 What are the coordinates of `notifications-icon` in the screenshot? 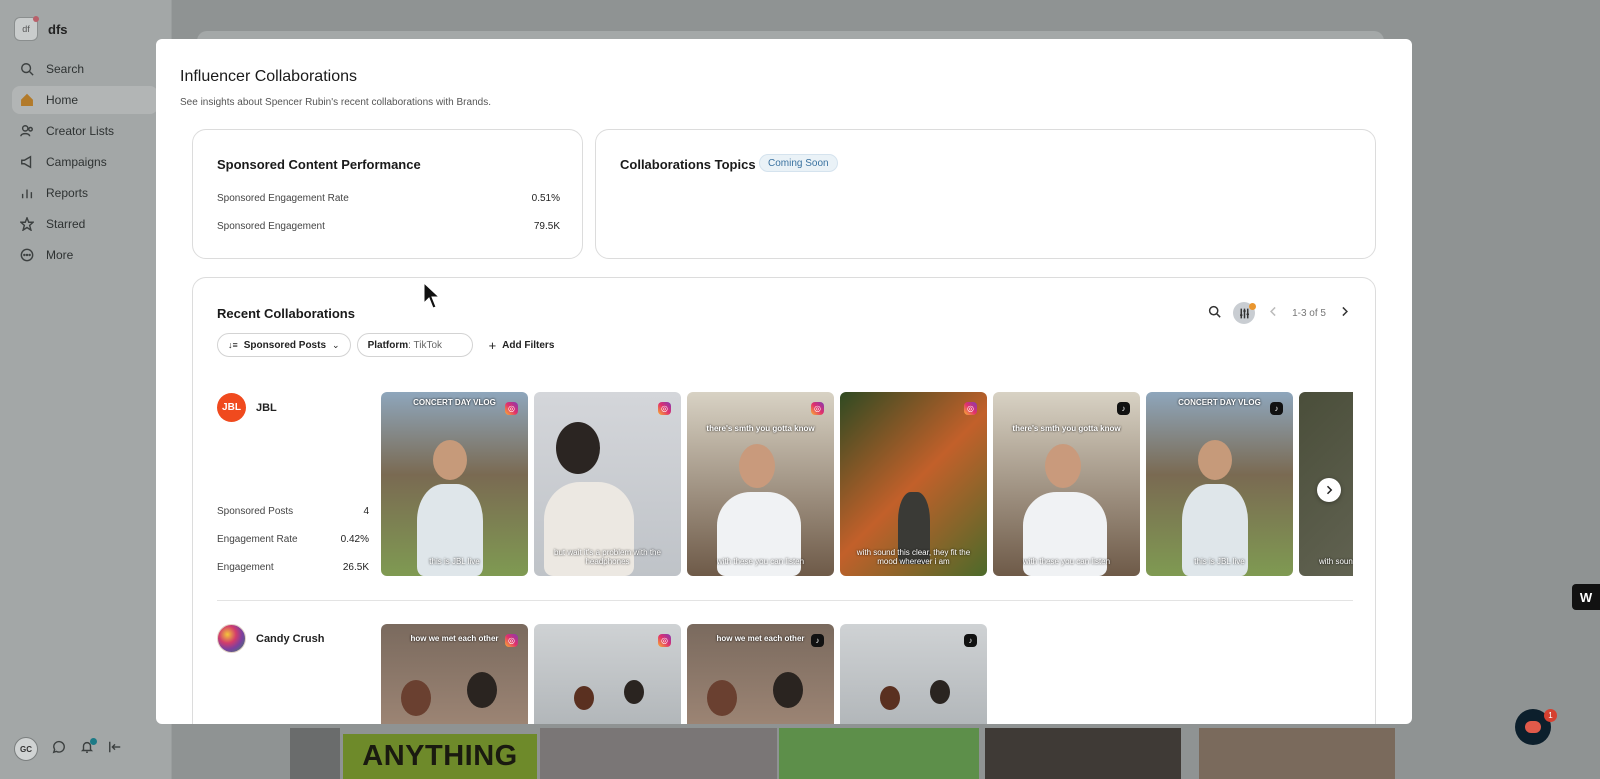 It's located at (88, 748).